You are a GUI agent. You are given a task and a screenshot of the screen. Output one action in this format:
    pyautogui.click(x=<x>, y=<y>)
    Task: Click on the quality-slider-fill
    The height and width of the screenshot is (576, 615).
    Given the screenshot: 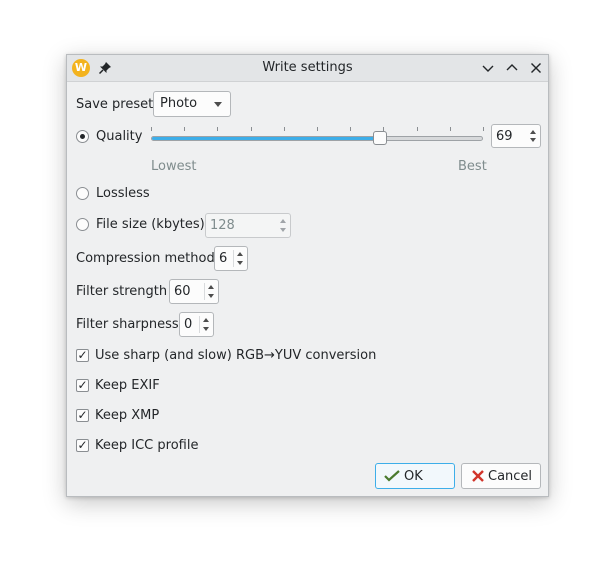 What is the action you would take?
    pyautogui.click(x=267, y=138)
    